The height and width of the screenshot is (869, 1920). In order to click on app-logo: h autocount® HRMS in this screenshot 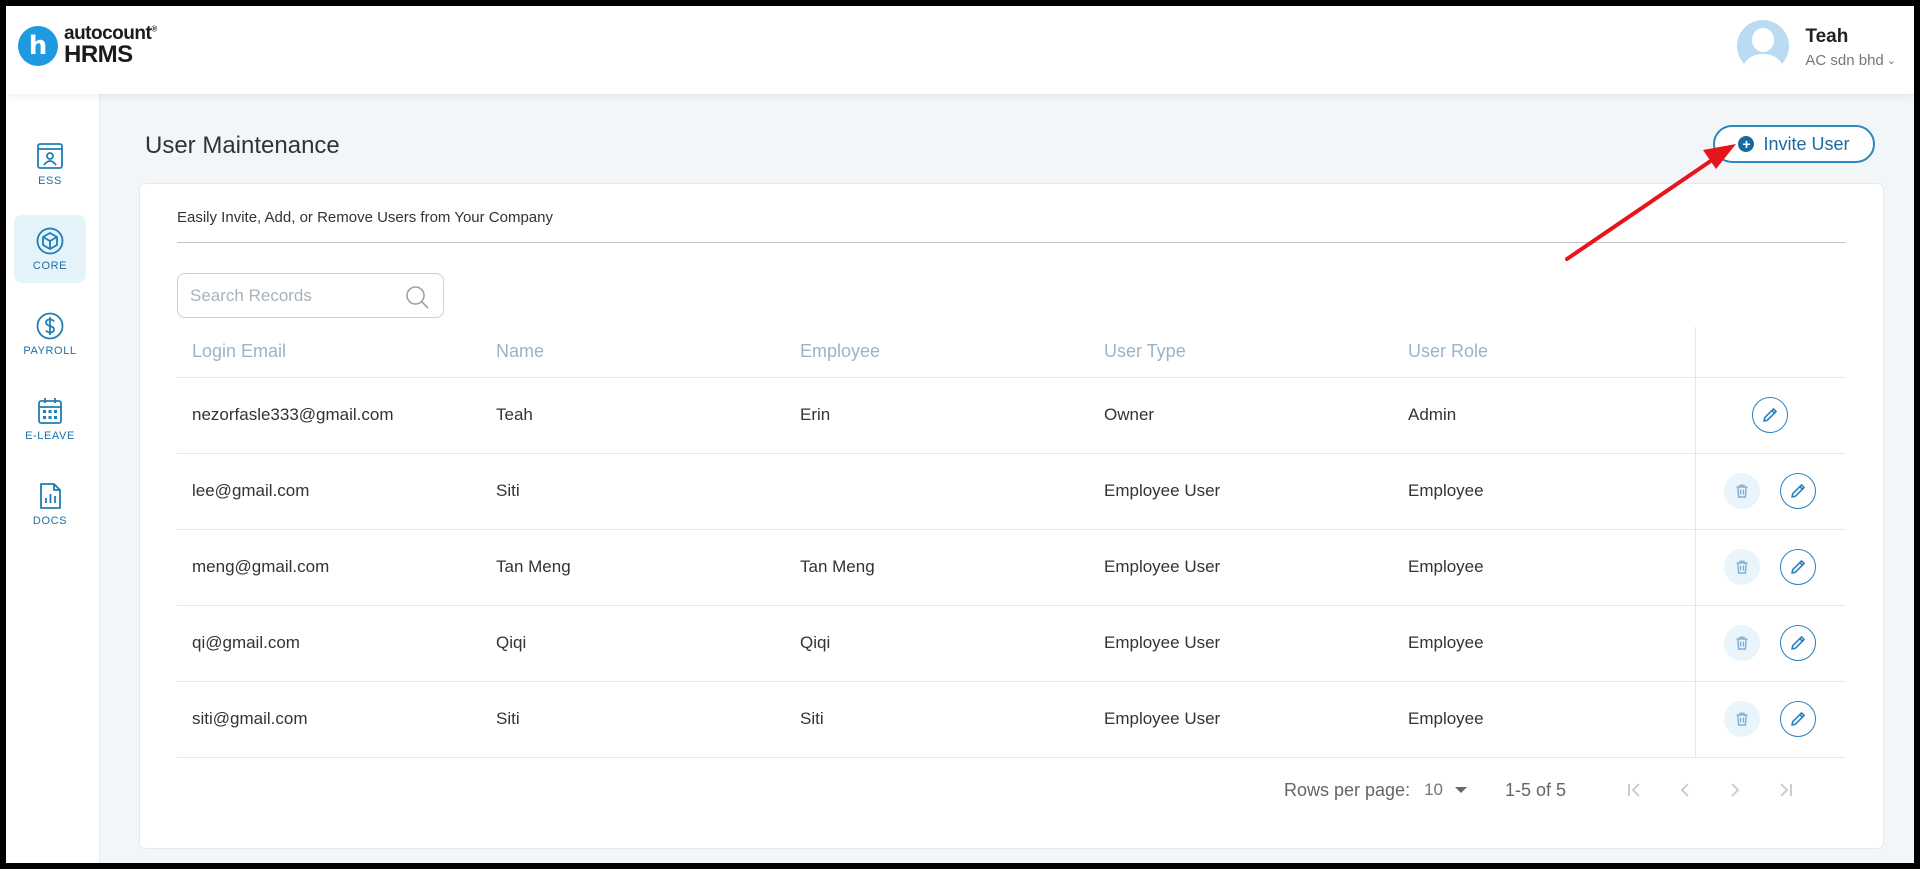, I will do `click(87, 45)`.